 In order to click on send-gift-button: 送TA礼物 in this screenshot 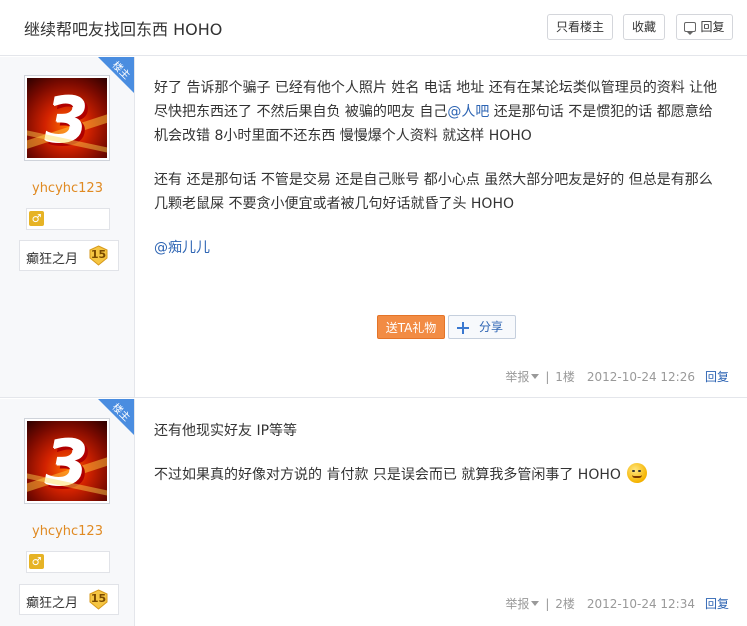, I will do `click(411, 327)`.